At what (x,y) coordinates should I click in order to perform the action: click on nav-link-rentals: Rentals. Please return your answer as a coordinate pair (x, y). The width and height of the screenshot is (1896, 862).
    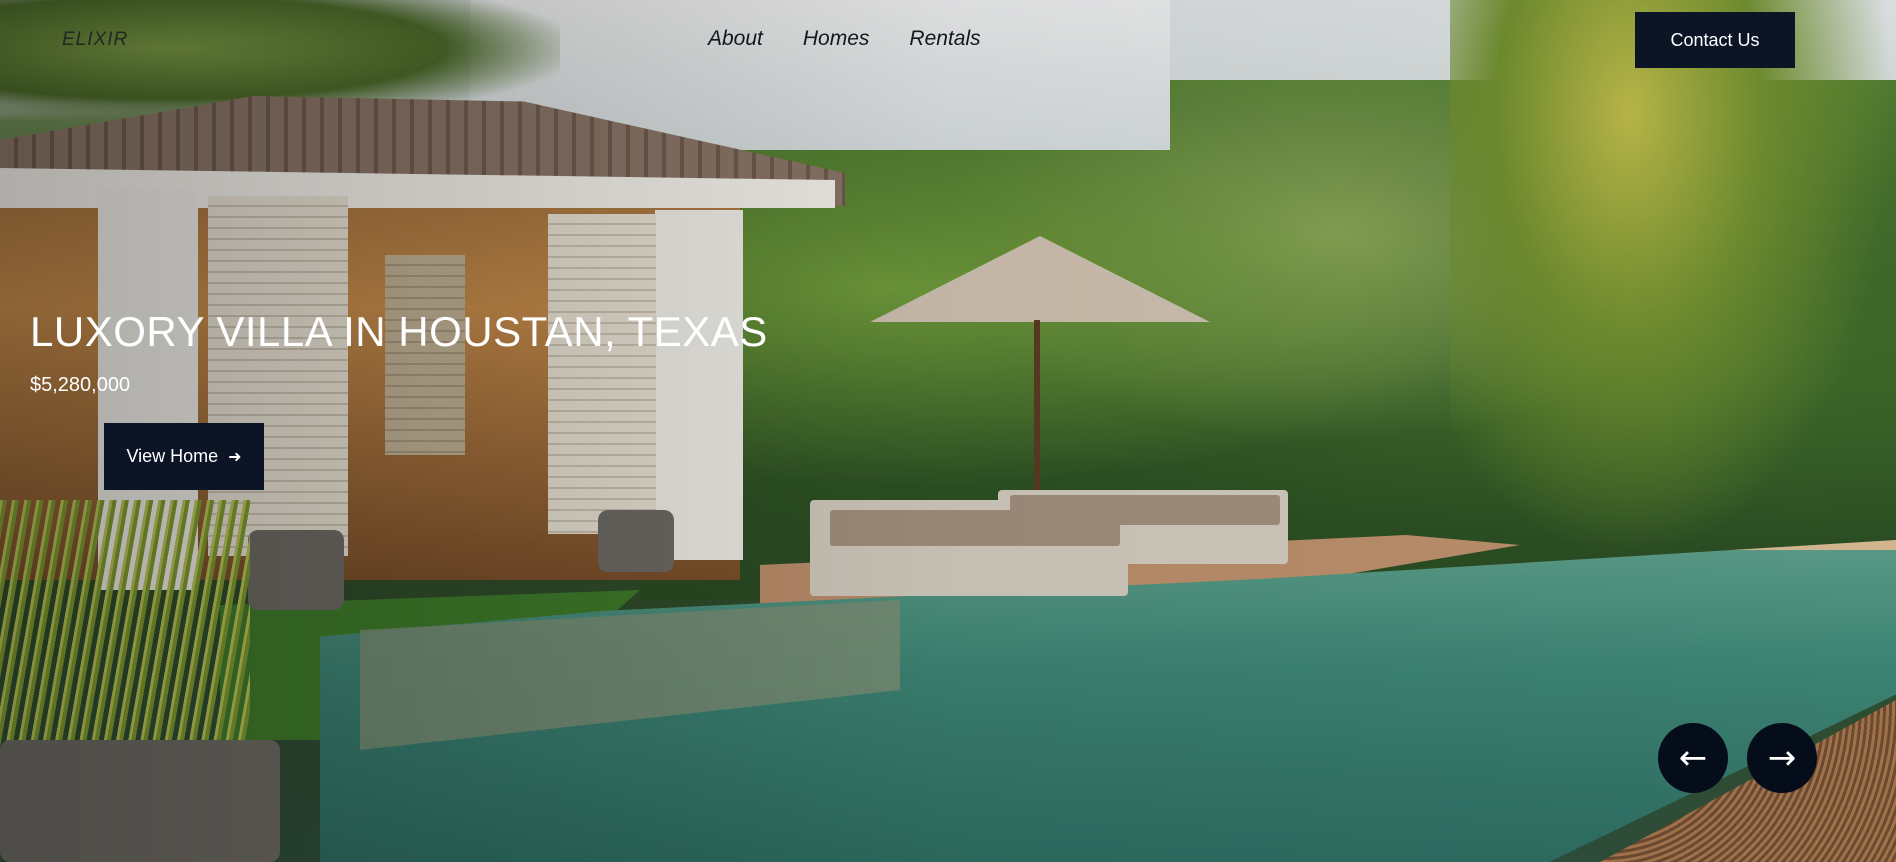
    Looking at the image, I should click on (944, 39).